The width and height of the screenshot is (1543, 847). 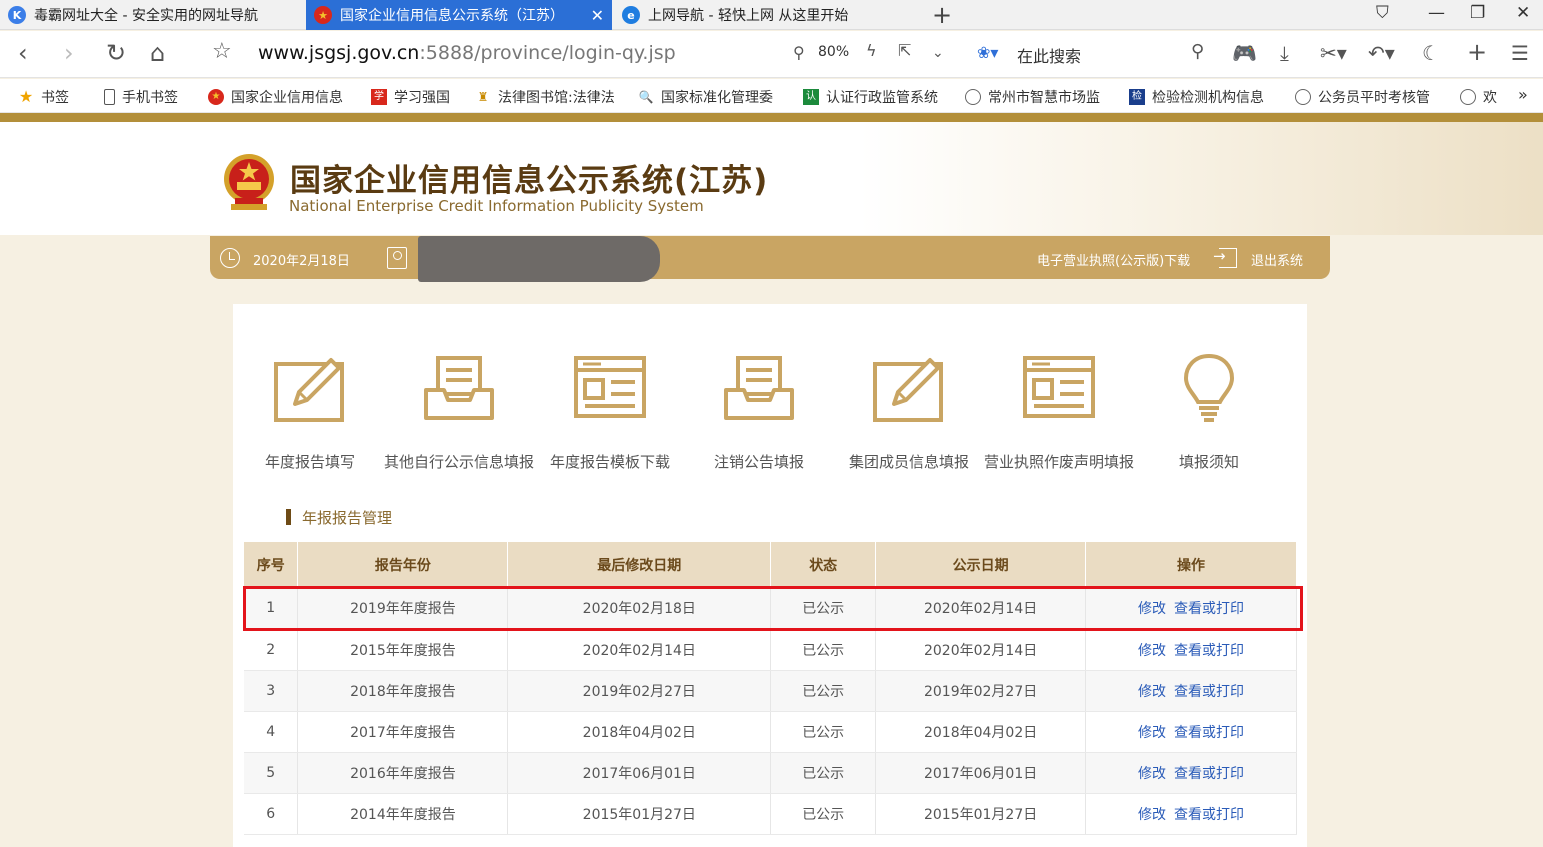 I want to click on minimize-icon: —, so click(x=1436, y=13).